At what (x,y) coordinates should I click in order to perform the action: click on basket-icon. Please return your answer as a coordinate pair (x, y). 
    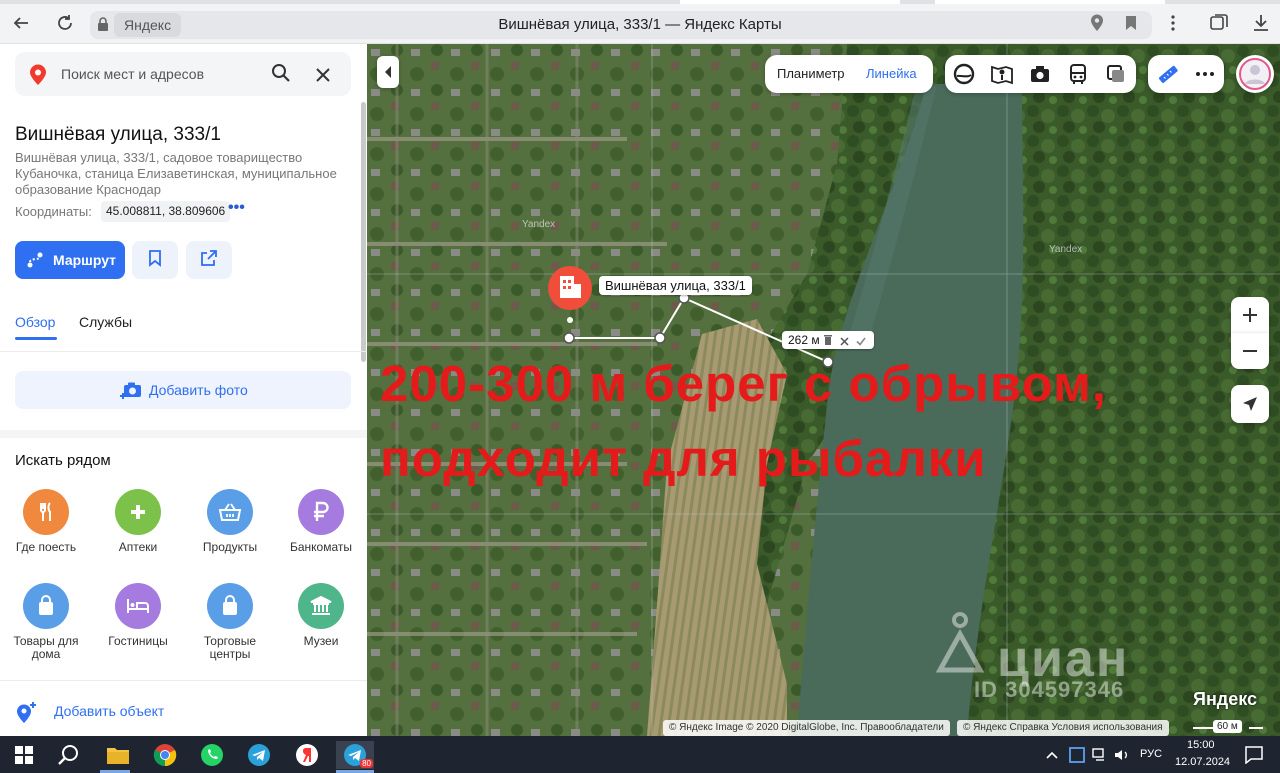
    Looking at the image, I should click on (230, 512).